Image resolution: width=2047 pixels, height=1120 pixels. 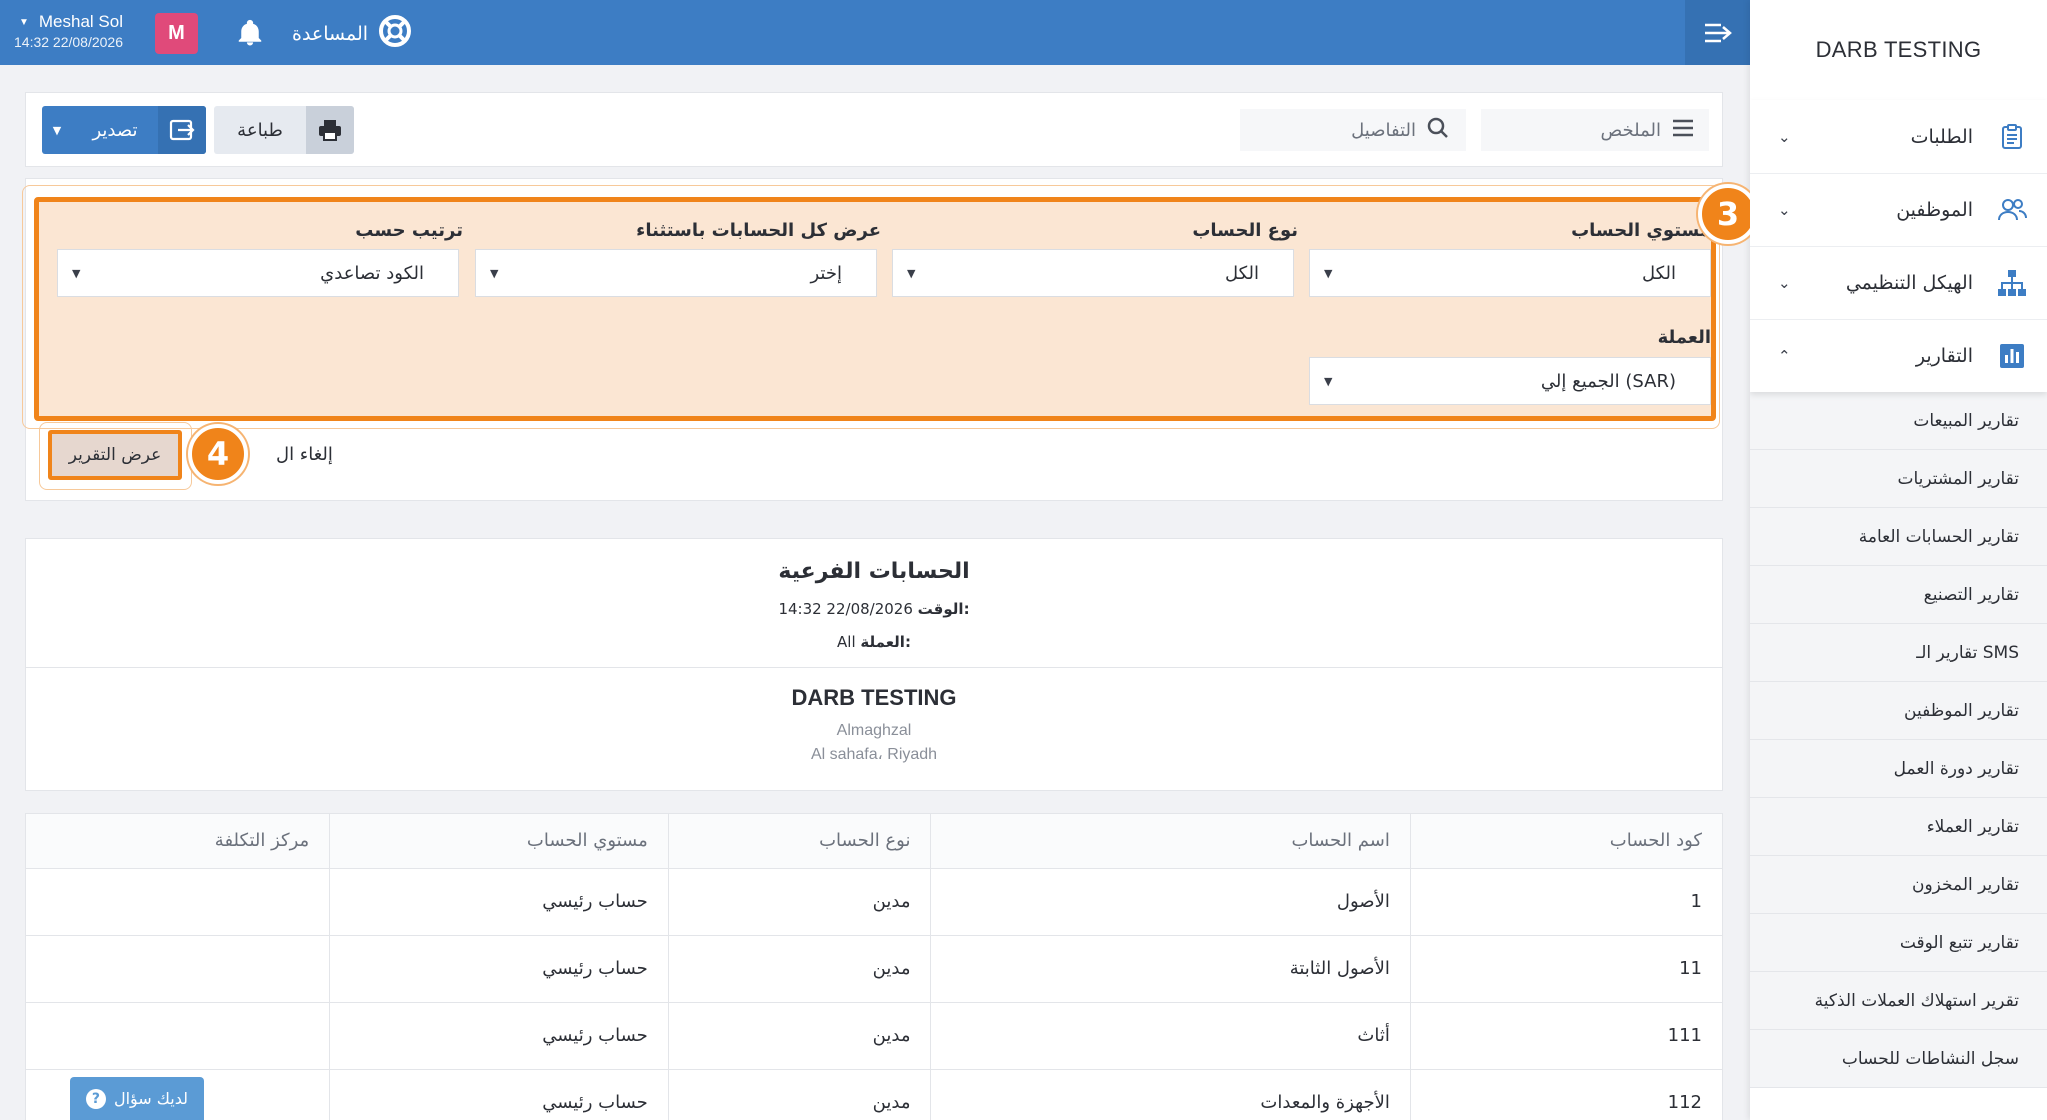 I want to click on summary-label: الملخص, so click(x=1630, y=130).